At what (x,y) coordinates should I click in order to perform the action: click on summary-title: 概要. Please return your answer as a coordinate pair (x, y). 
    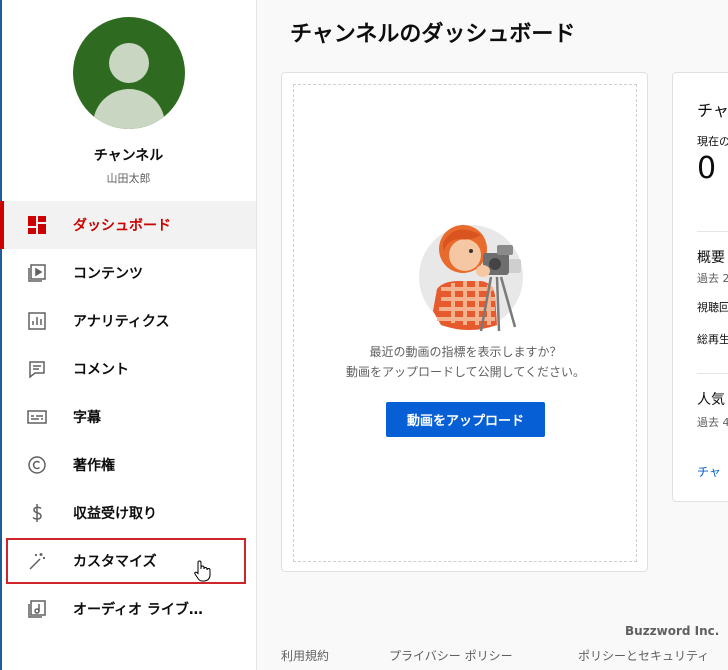
    Looking at the image, I should click on (711, 258).